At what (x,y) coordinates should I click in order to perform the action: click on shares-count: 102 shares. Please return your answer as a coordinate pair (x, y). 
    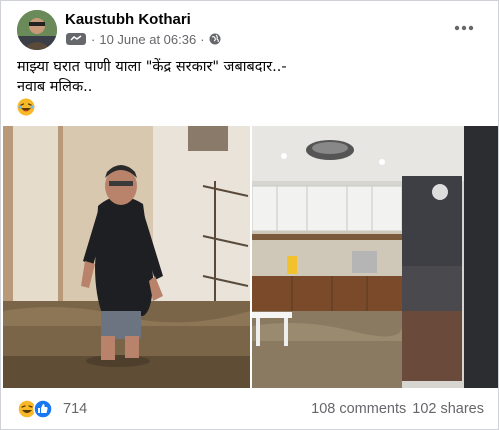
    Looking at the image, I should click on (448, 409).